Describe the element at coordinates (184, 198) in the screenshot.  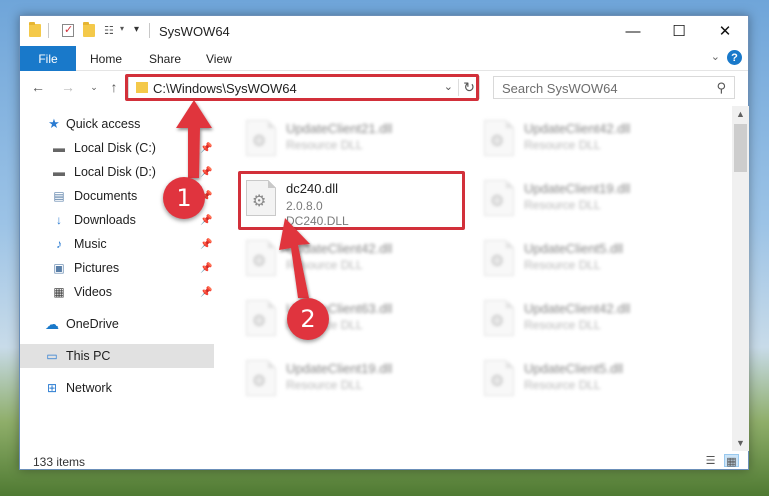
I see `step-badge-1: 1` at that location.